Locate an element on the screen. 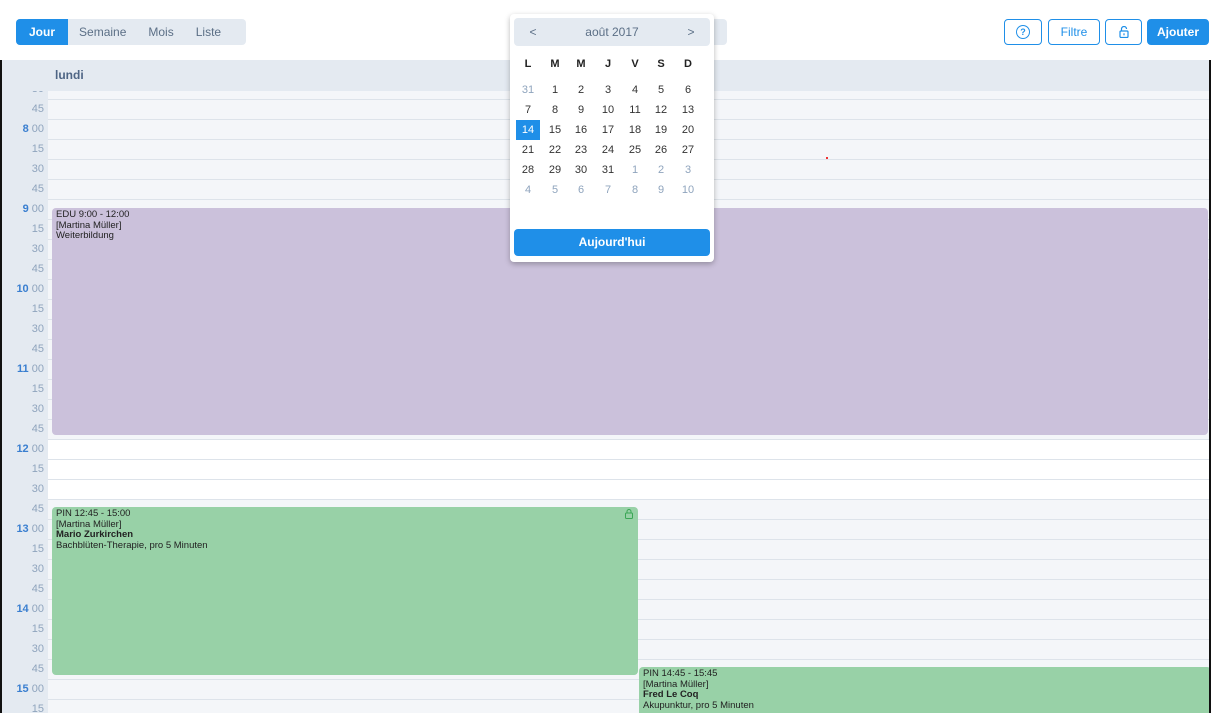 This screenshot has width=1211, height=713. next-month-button: > is located at coordinates (691, 32).